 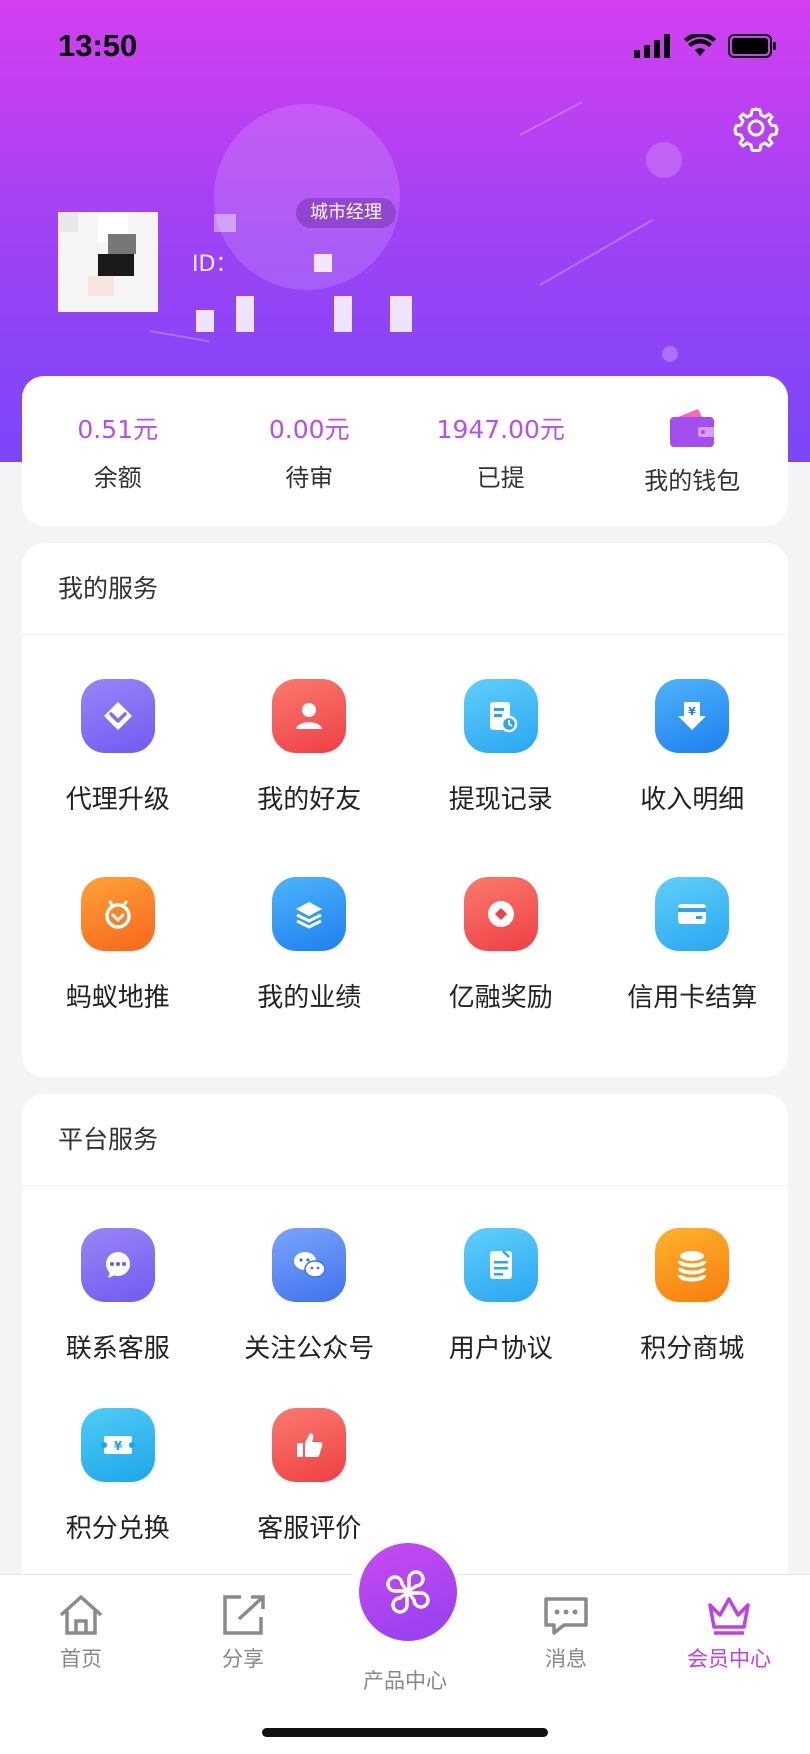 What do you see at coordinates (693, 451) in the screenshot?
I see `my-wallet-button: 我的钱包` at bounding box center [693, 451].